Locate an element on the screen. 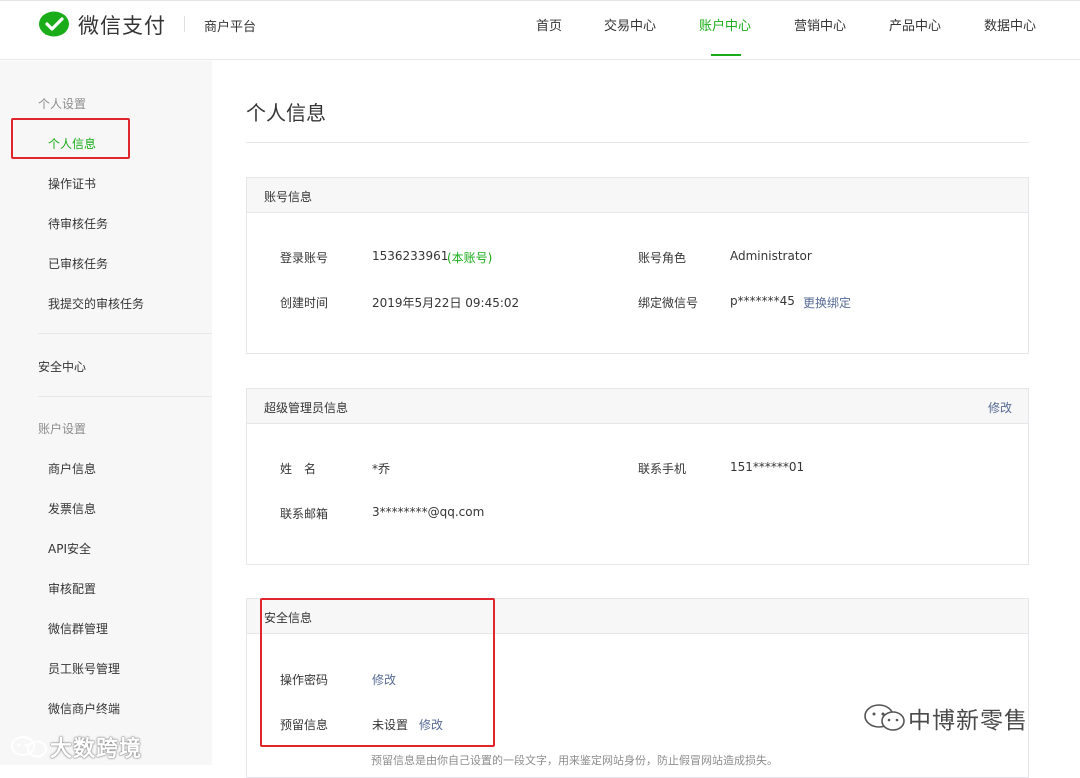 The width and height of the screenshot is (1080, 778). sidebar-item-security-center: 安全中心 is located at coordinates (62, 366).